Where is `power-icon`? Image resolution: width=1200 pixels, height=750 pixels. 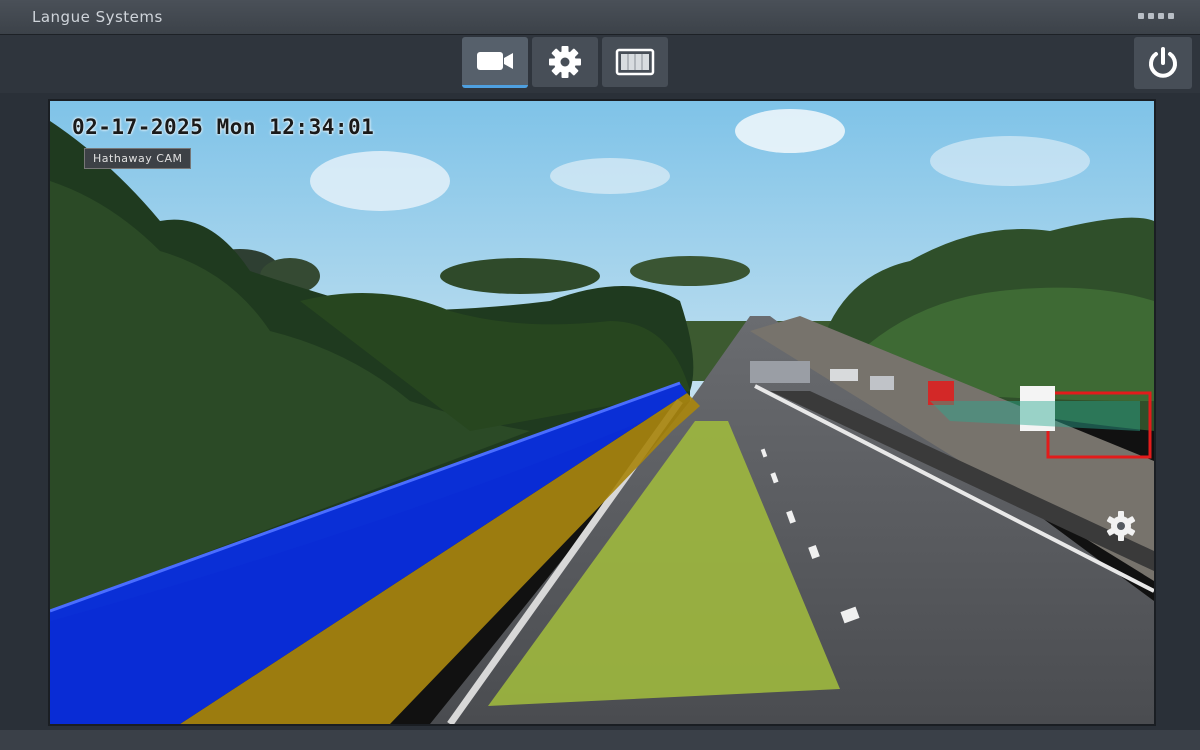
power-icon is located at coordinates (1163, 62).